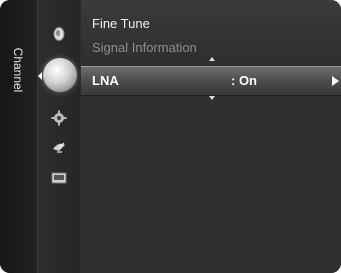 Image resolution: width=341 pixels, height=273 pixels. What do you see at coordinates (19, 136) in the screenshot?
I see `channel-side-tab: Channel` at bounding box center [19, 136].